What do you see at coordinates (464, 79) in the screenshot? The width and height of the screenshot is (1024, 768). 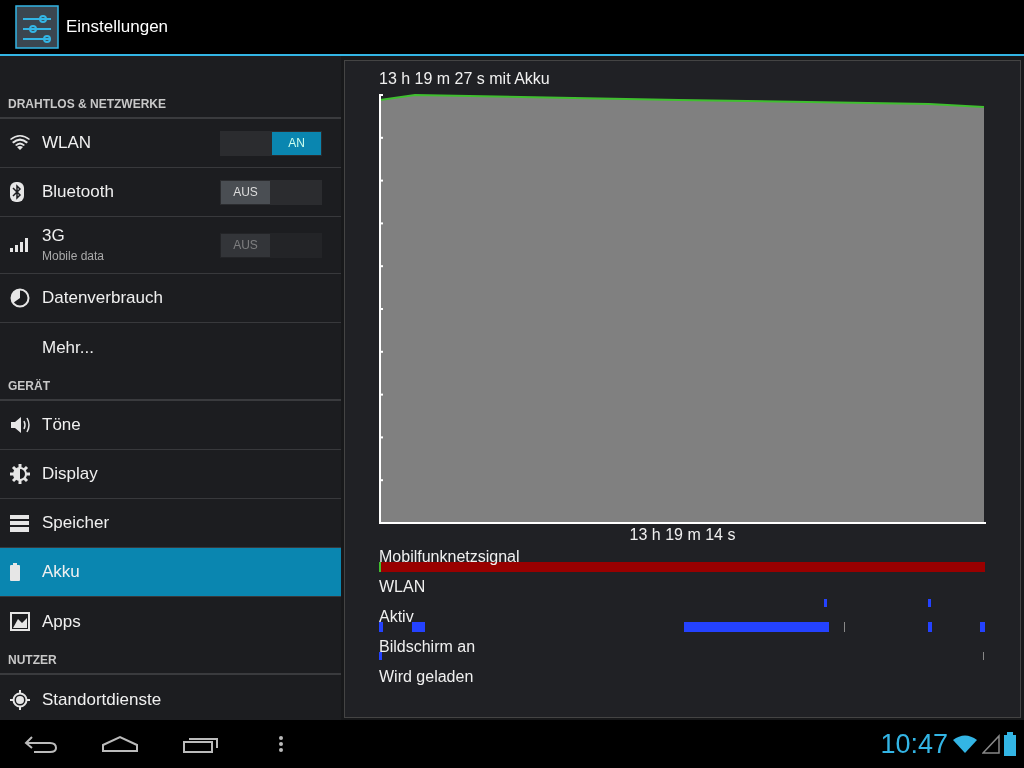 I see `battery-duration: 13 h 19 m 27 s mit Akku` at bounding box center [464, 79].